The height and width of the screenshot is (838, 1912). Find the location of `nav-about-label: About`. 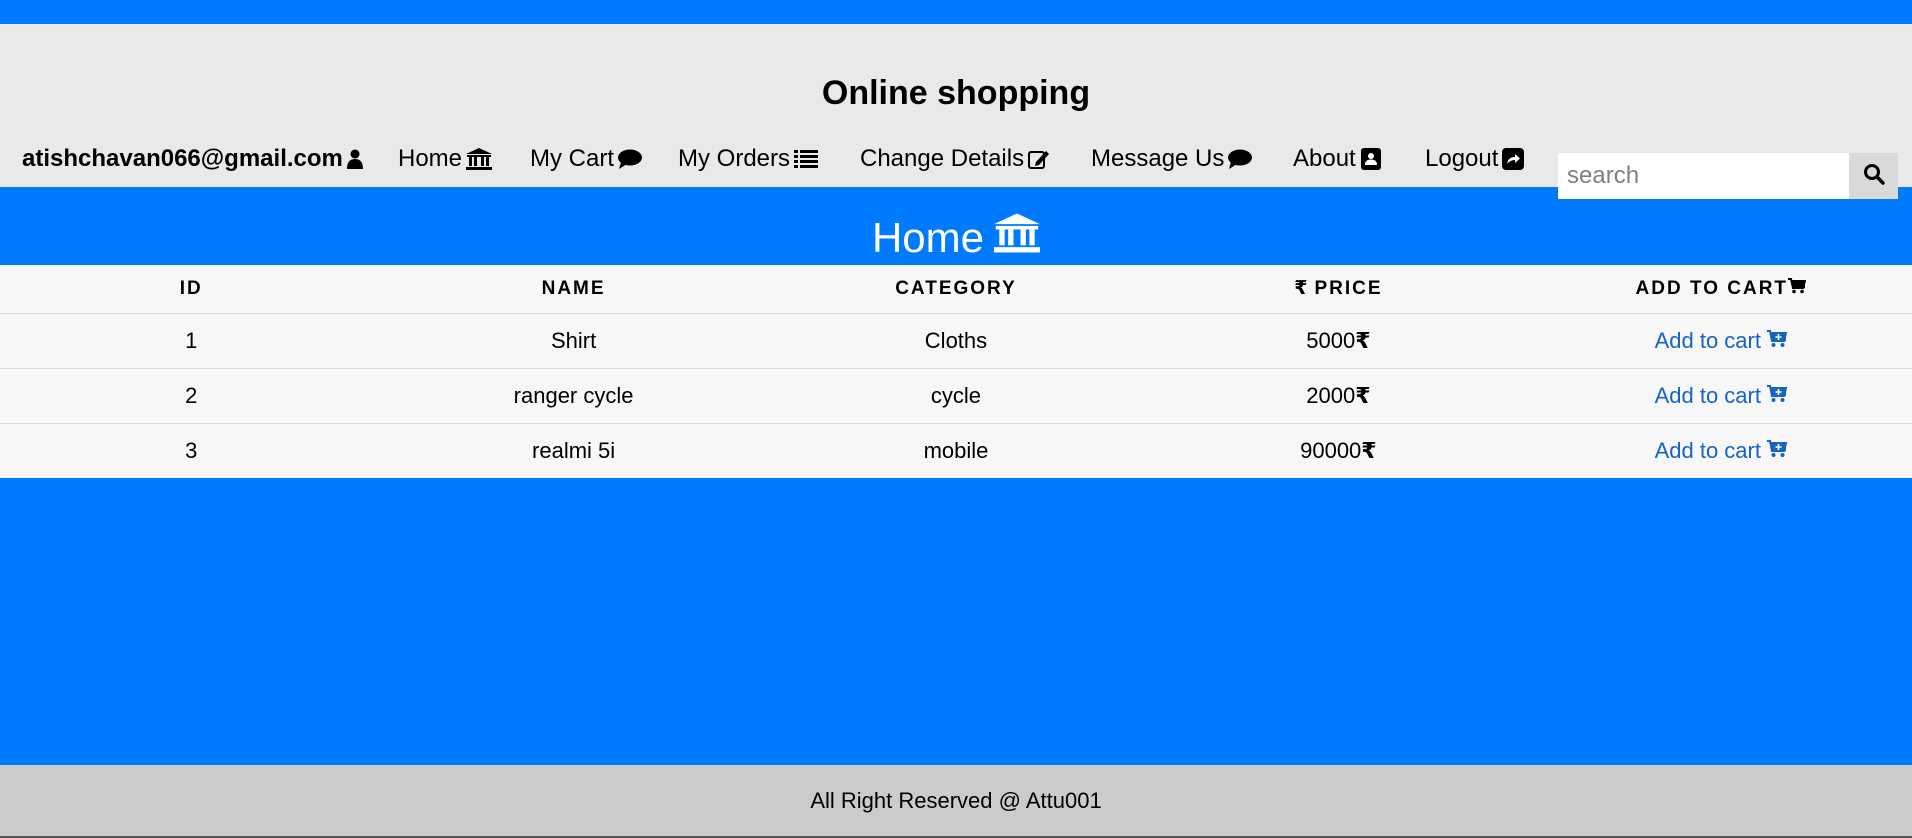

nav-about-label: About is located at coordinates (1324, 158).